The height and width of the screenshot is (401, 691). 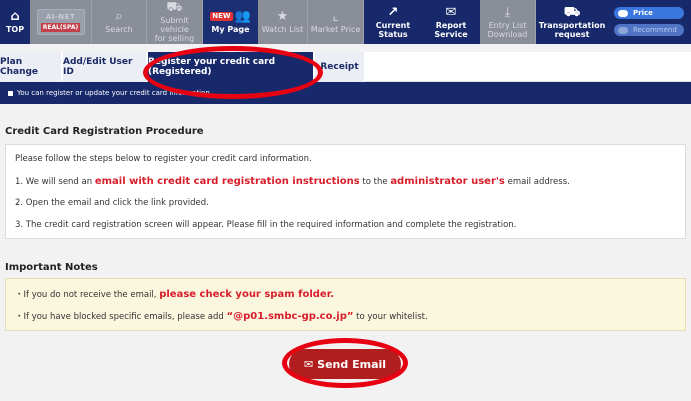 I want to click on nav-current-status: ↗ Current Status, so click(x=393, y=22).